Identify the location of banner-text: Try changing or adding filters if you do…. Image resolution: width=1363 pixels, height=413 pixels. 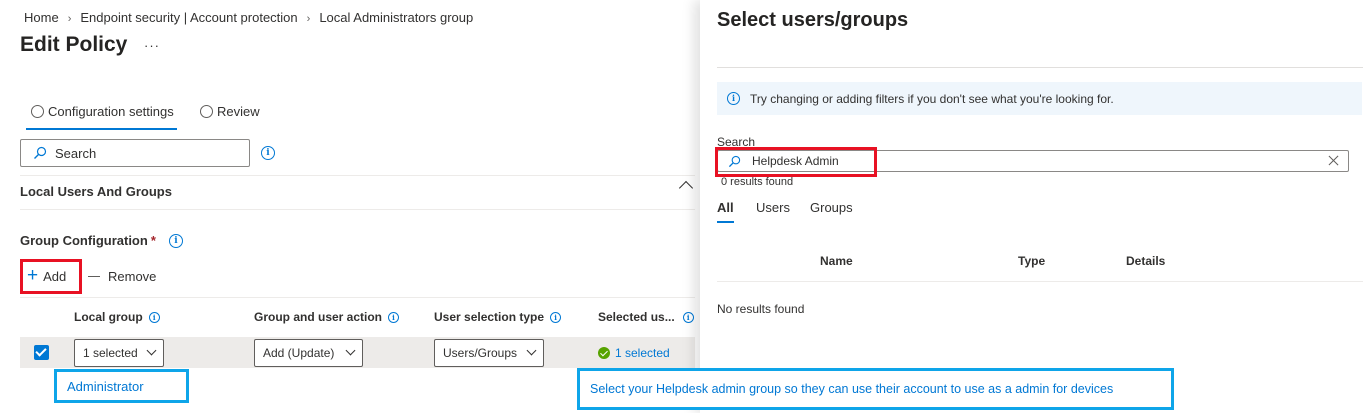
(932, 98).